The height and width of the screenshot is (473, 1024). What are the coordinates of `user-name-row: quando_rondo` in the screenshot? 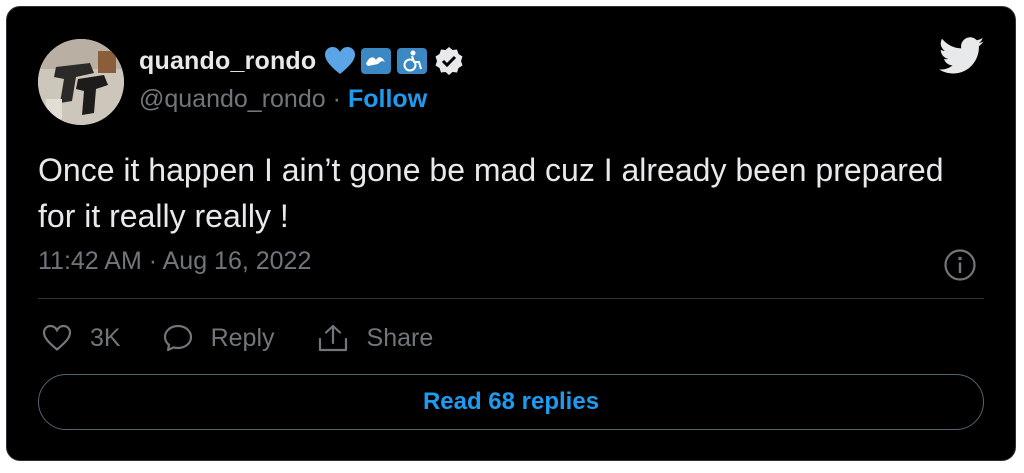 It's located at (301, 61).